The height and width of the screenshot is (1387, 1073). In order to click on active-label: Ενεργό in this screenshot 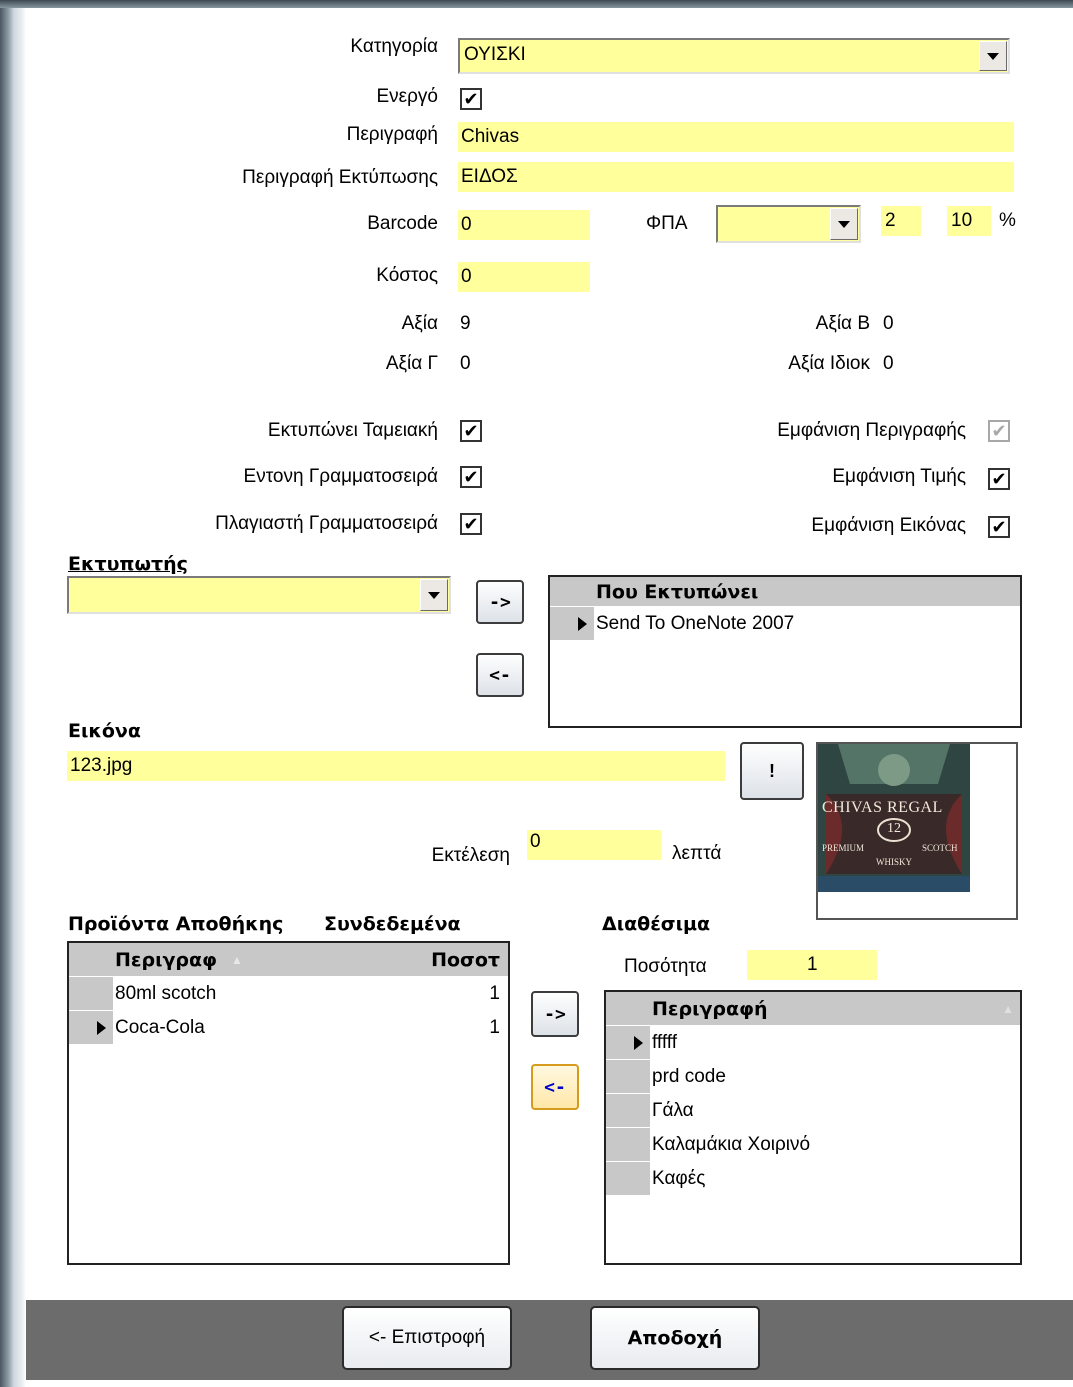, I will do `click(407, 96)`.